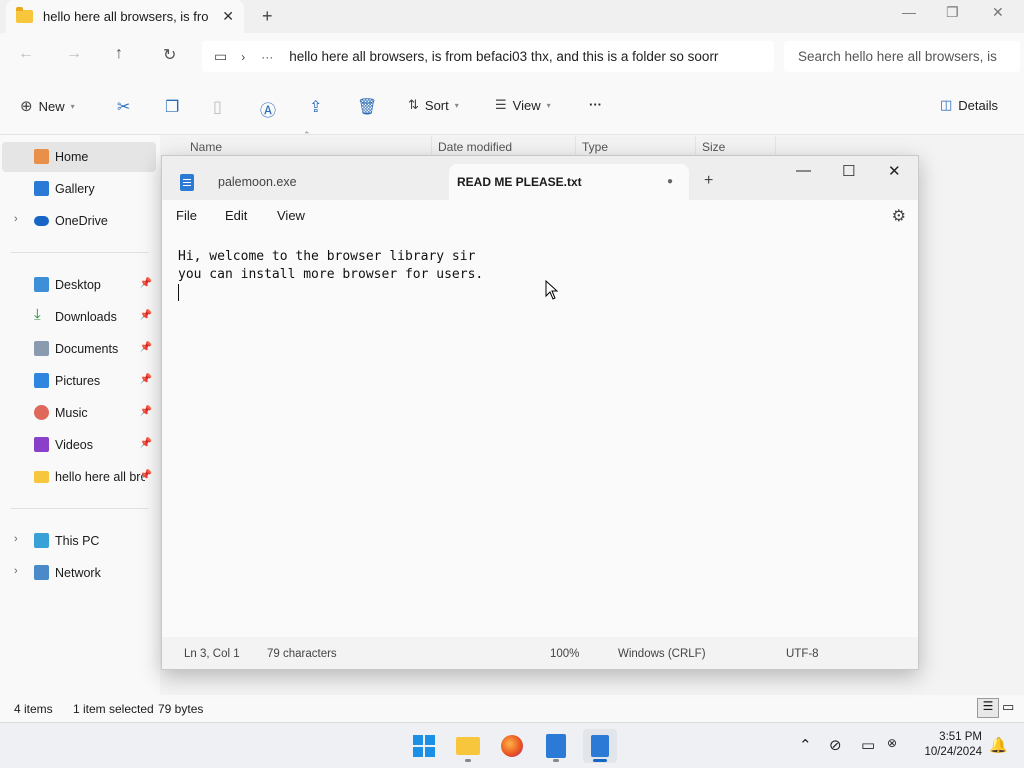  I want to click on display-icon: ▭, so click(868, 745).